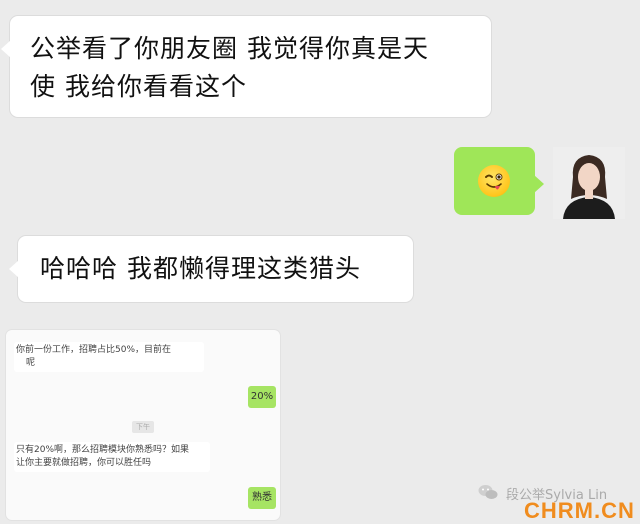 Image resolution: width=640 pixels, height=524 pixels. What do you see at coordinates (31, 363) in the screenshot?
I see `embedded-text-line: 呢` at bounding box center [31, 363].